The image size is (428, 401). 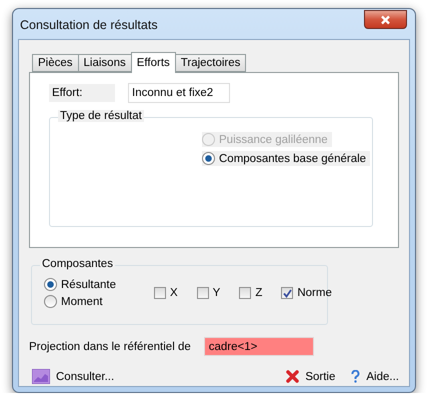 I want to click on checkbox-option: X, so click(x=168, y=293).